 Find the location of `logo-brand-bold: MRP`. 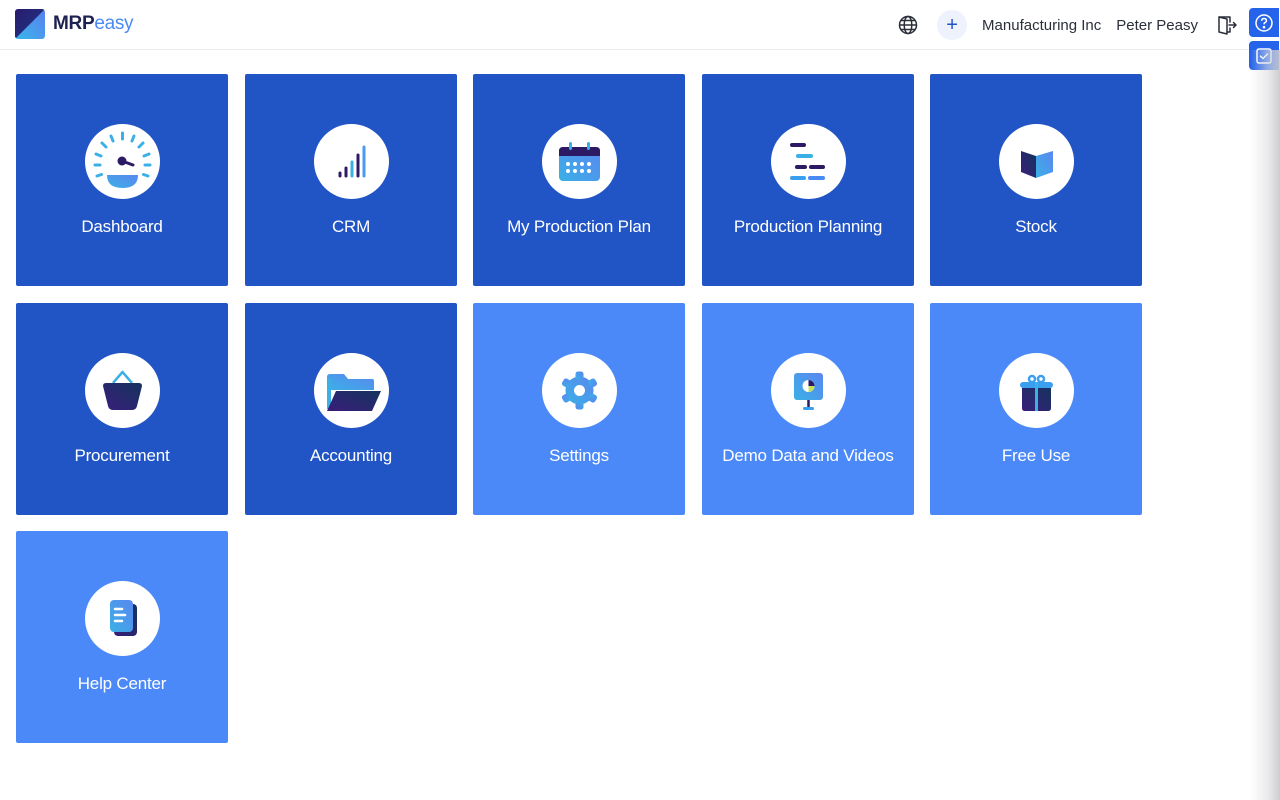

logo-brand-bold: MRP is located at coordinates (74, 23).